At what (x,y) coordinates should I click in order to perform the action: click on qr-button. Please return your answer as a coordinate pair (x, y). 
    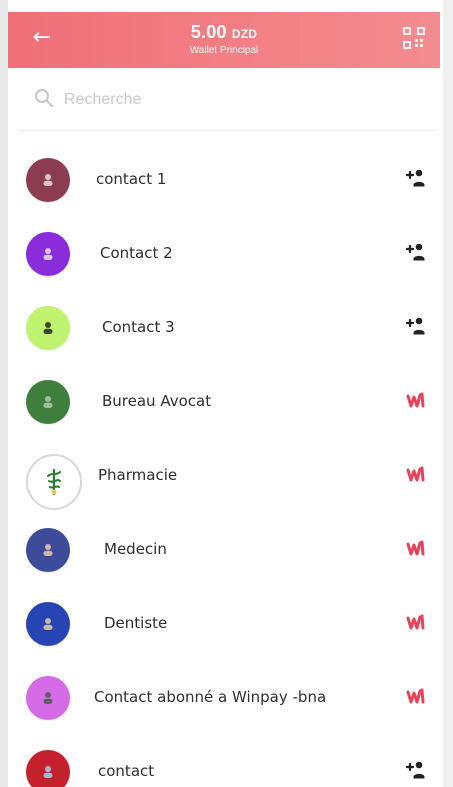
    Looking at the image, I should click on (414, 38).